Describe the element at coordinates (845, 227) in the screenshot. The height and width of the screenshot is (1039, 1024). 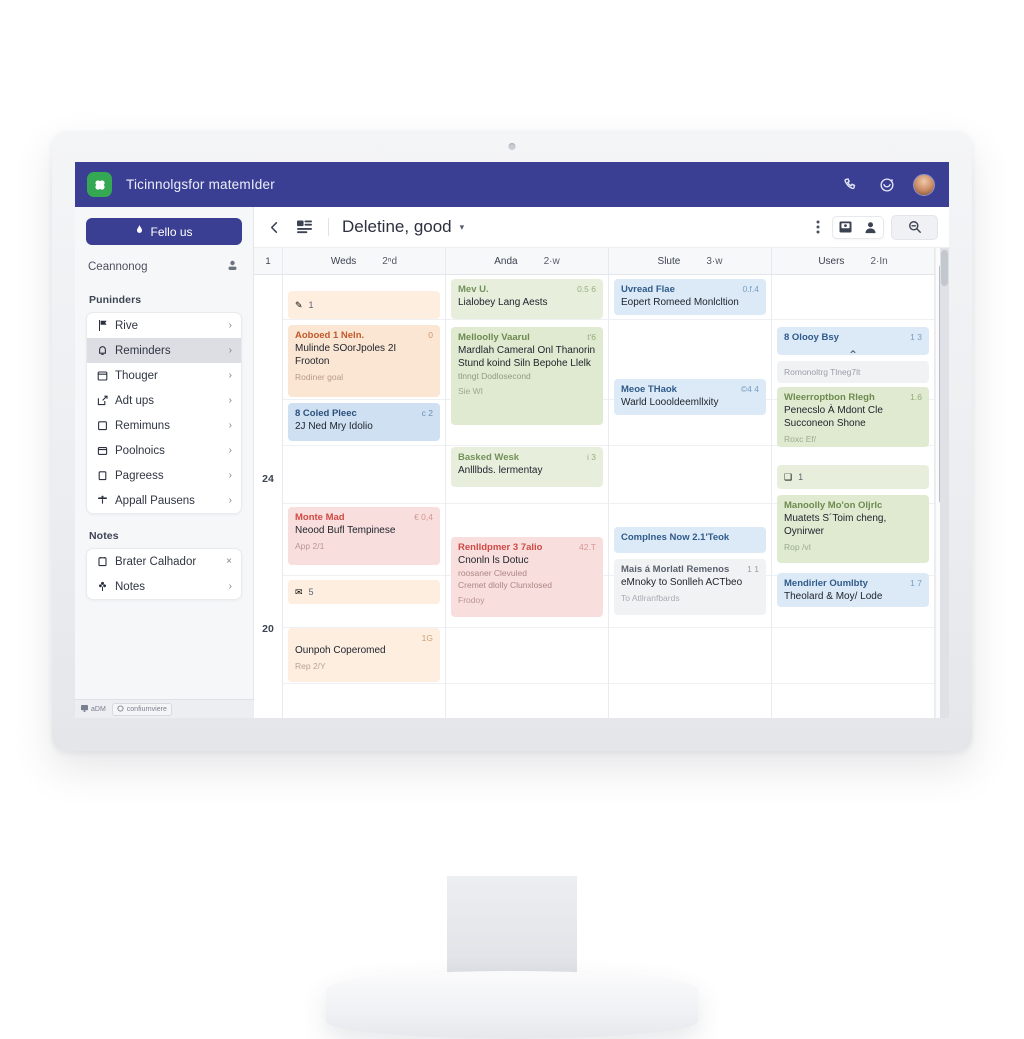
I see `inbox-icon` at that location.